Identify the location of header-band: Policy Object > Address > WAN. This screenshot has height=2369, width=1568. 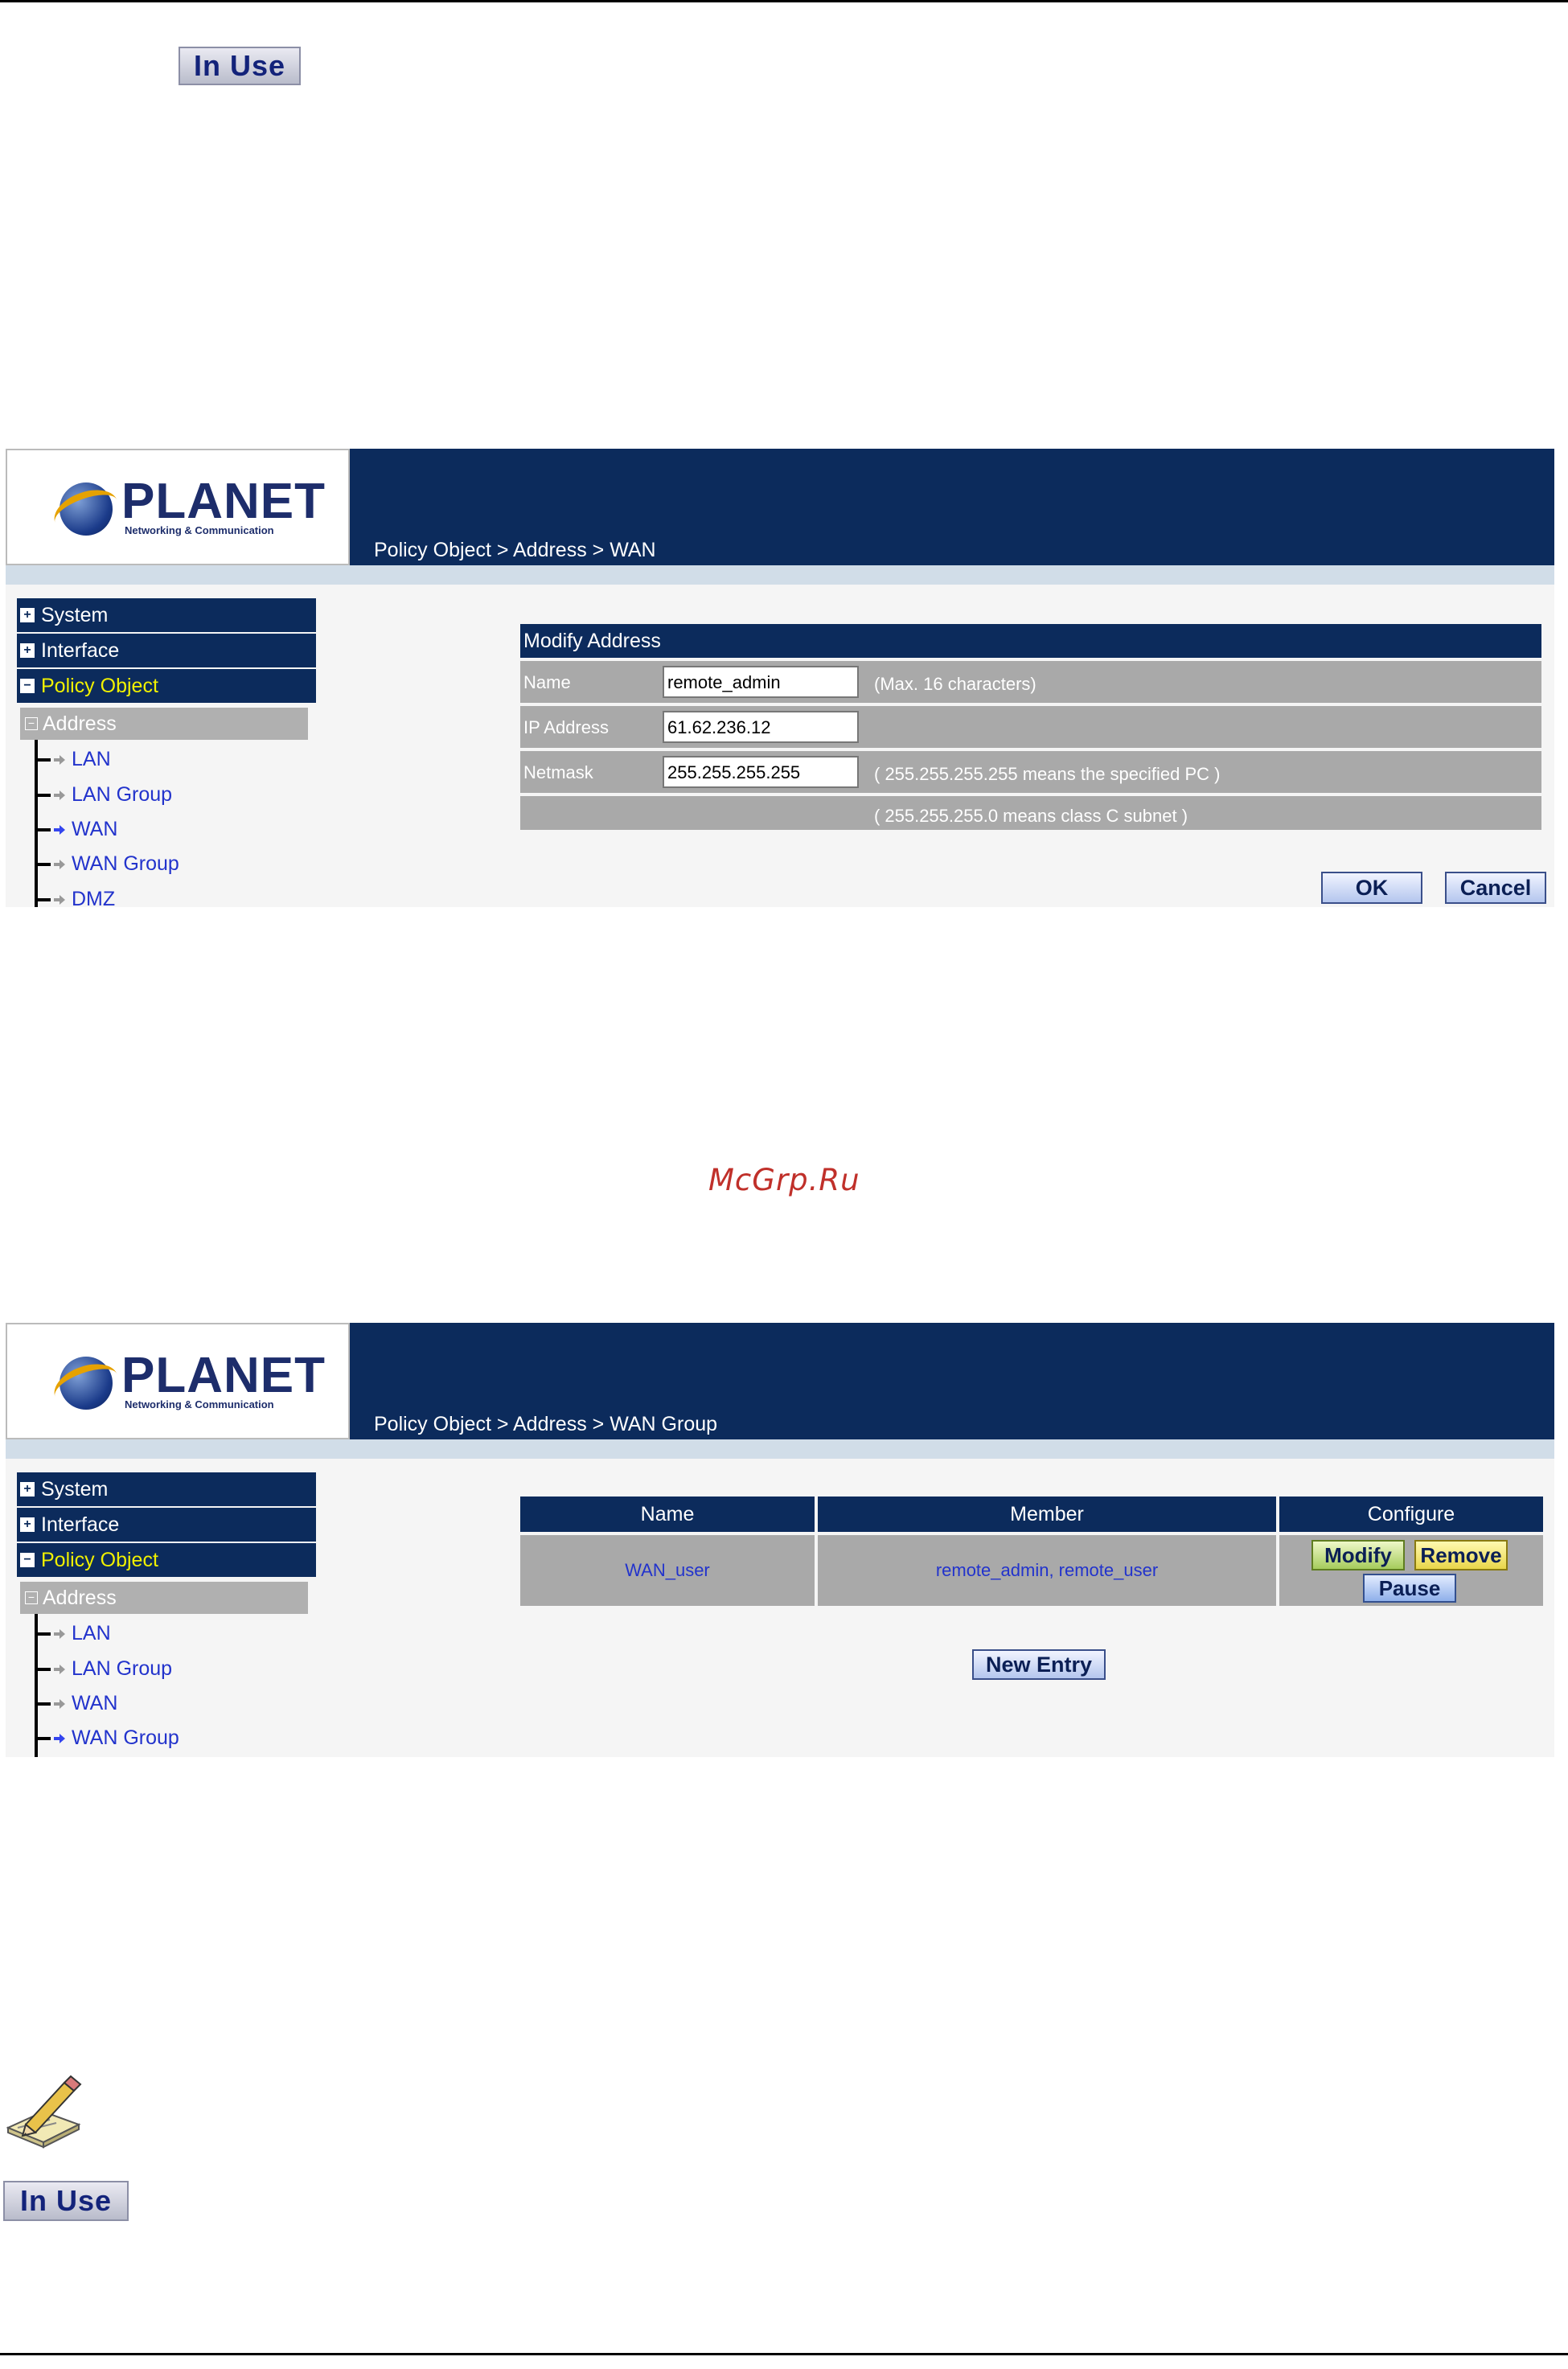
(952, 507).